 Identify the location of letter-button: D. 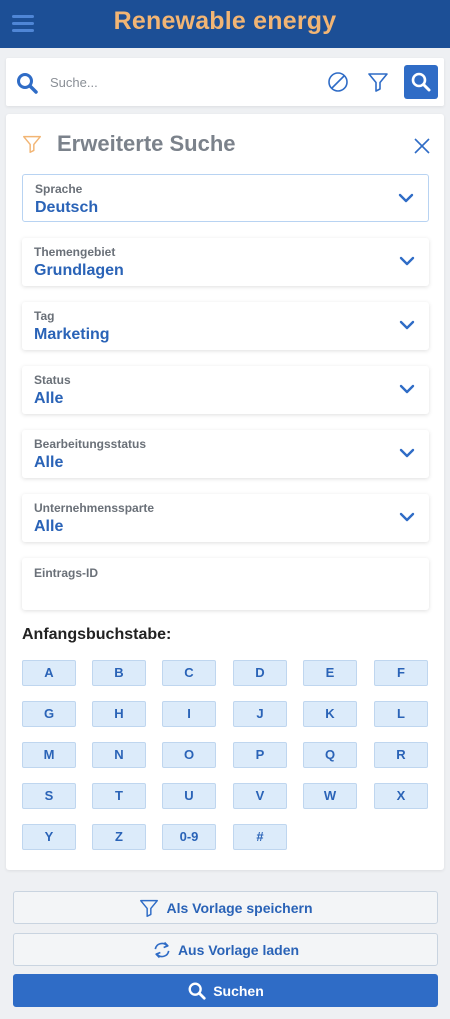
(260, 673).